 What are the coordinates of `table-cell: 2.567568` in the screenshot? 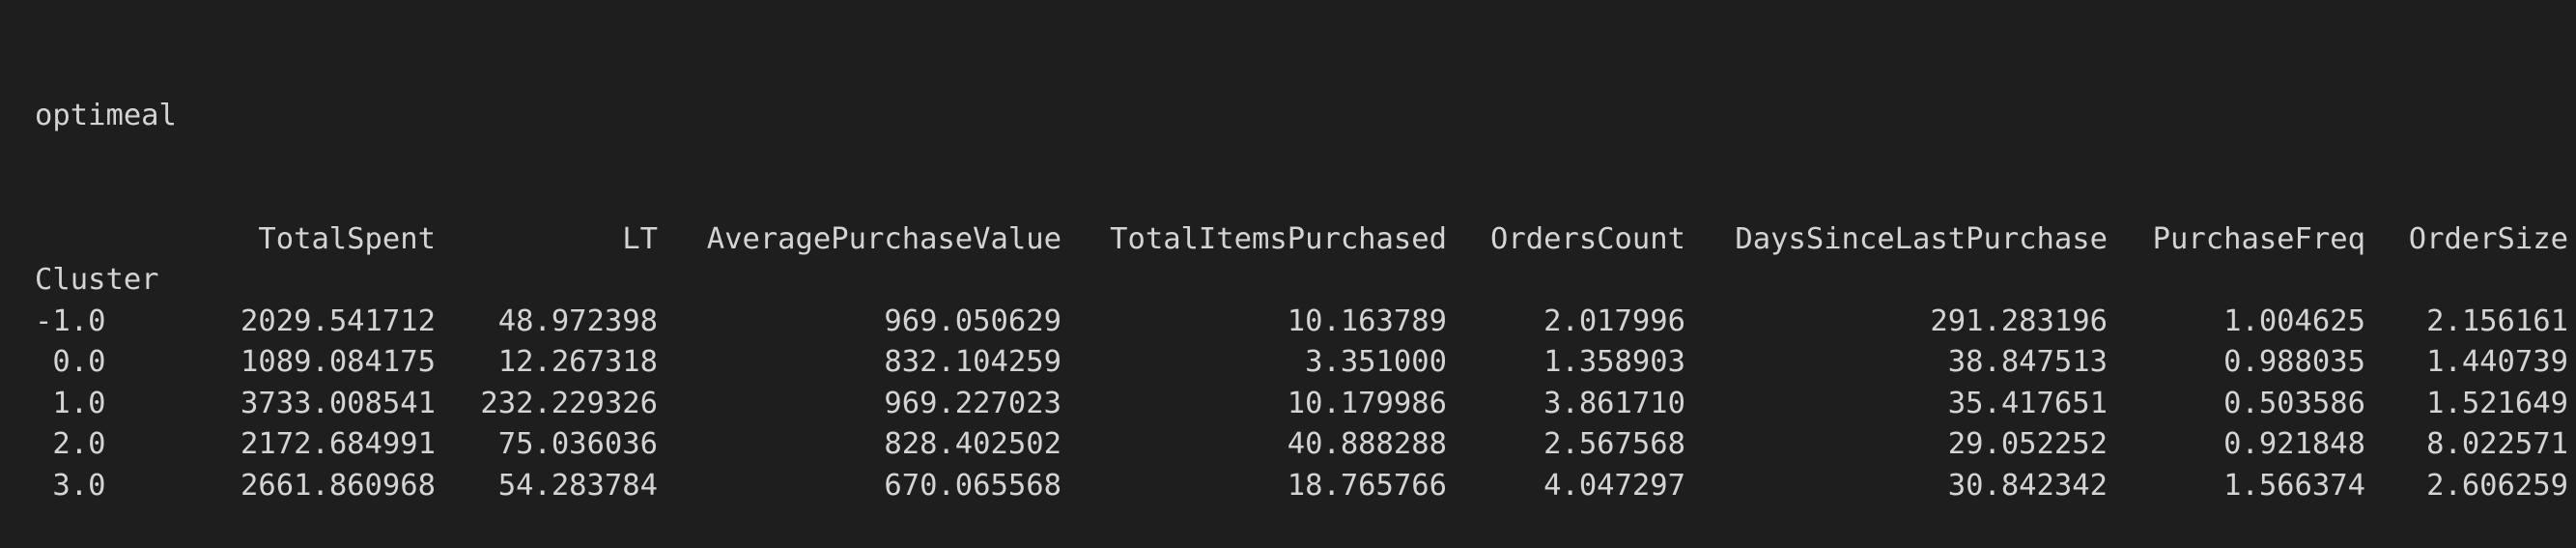 It's located at (1614, 444).